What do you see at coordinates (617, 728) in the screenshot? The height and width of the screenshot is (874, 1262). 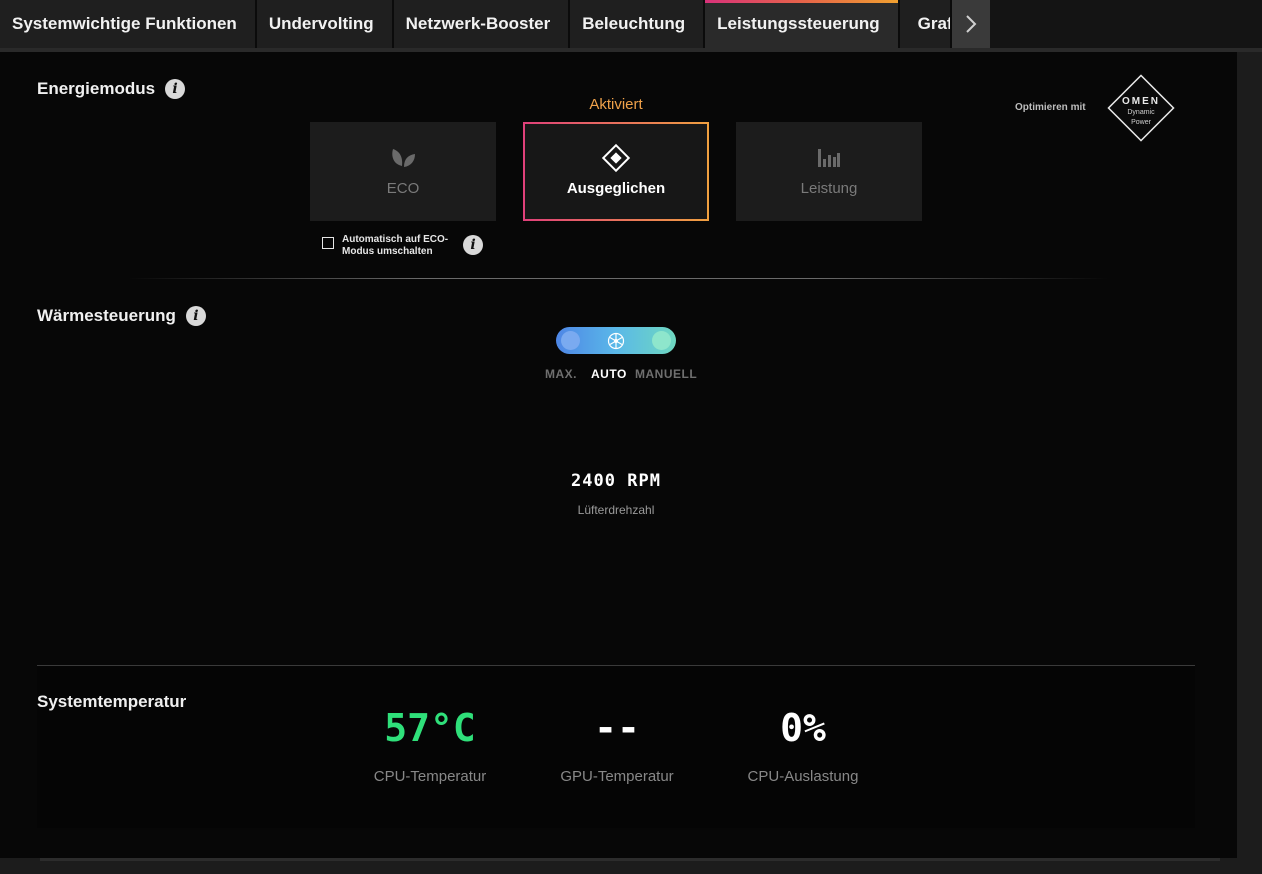 I see `gpu-temperature-value: --` at bounding box center [617, 728].